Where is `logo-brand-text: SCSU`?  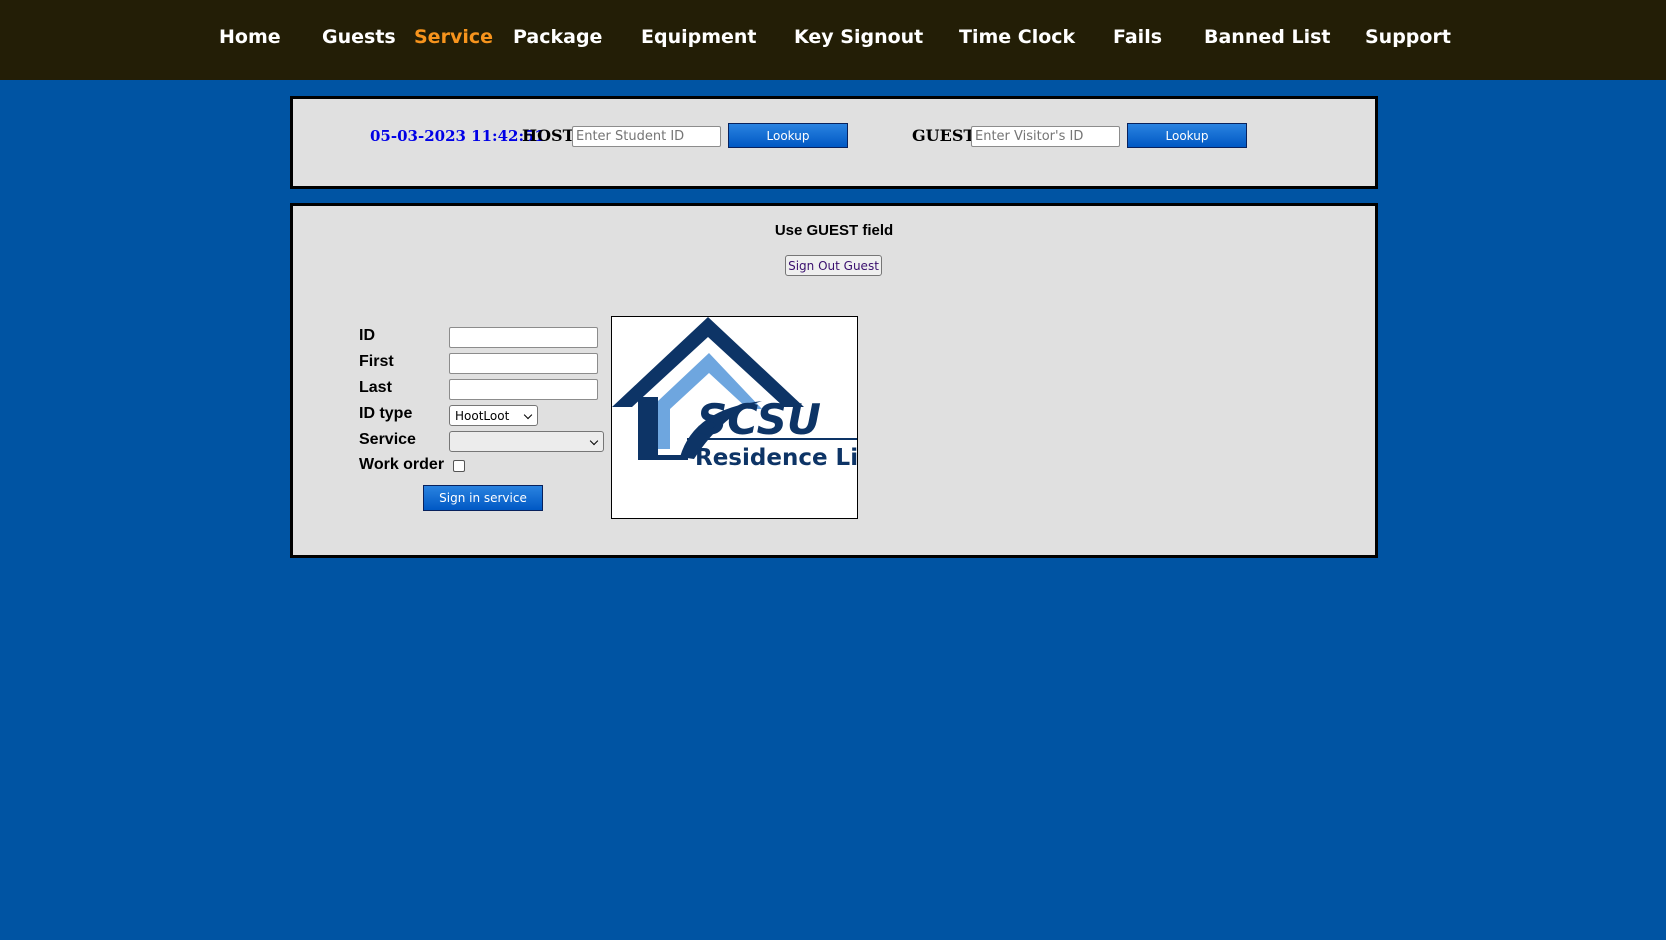
logo-brand-text: SCSU is located at coordinates (759, 419).